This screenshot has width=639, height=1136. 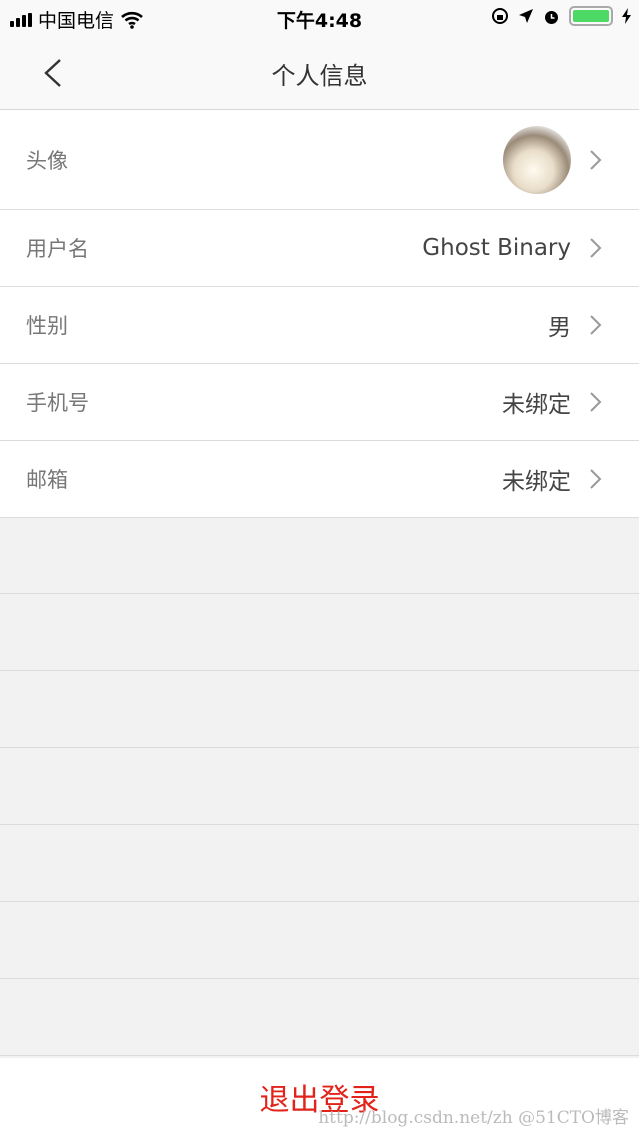 I want to click on row-label: 用户名, so click(x=57, y=249).